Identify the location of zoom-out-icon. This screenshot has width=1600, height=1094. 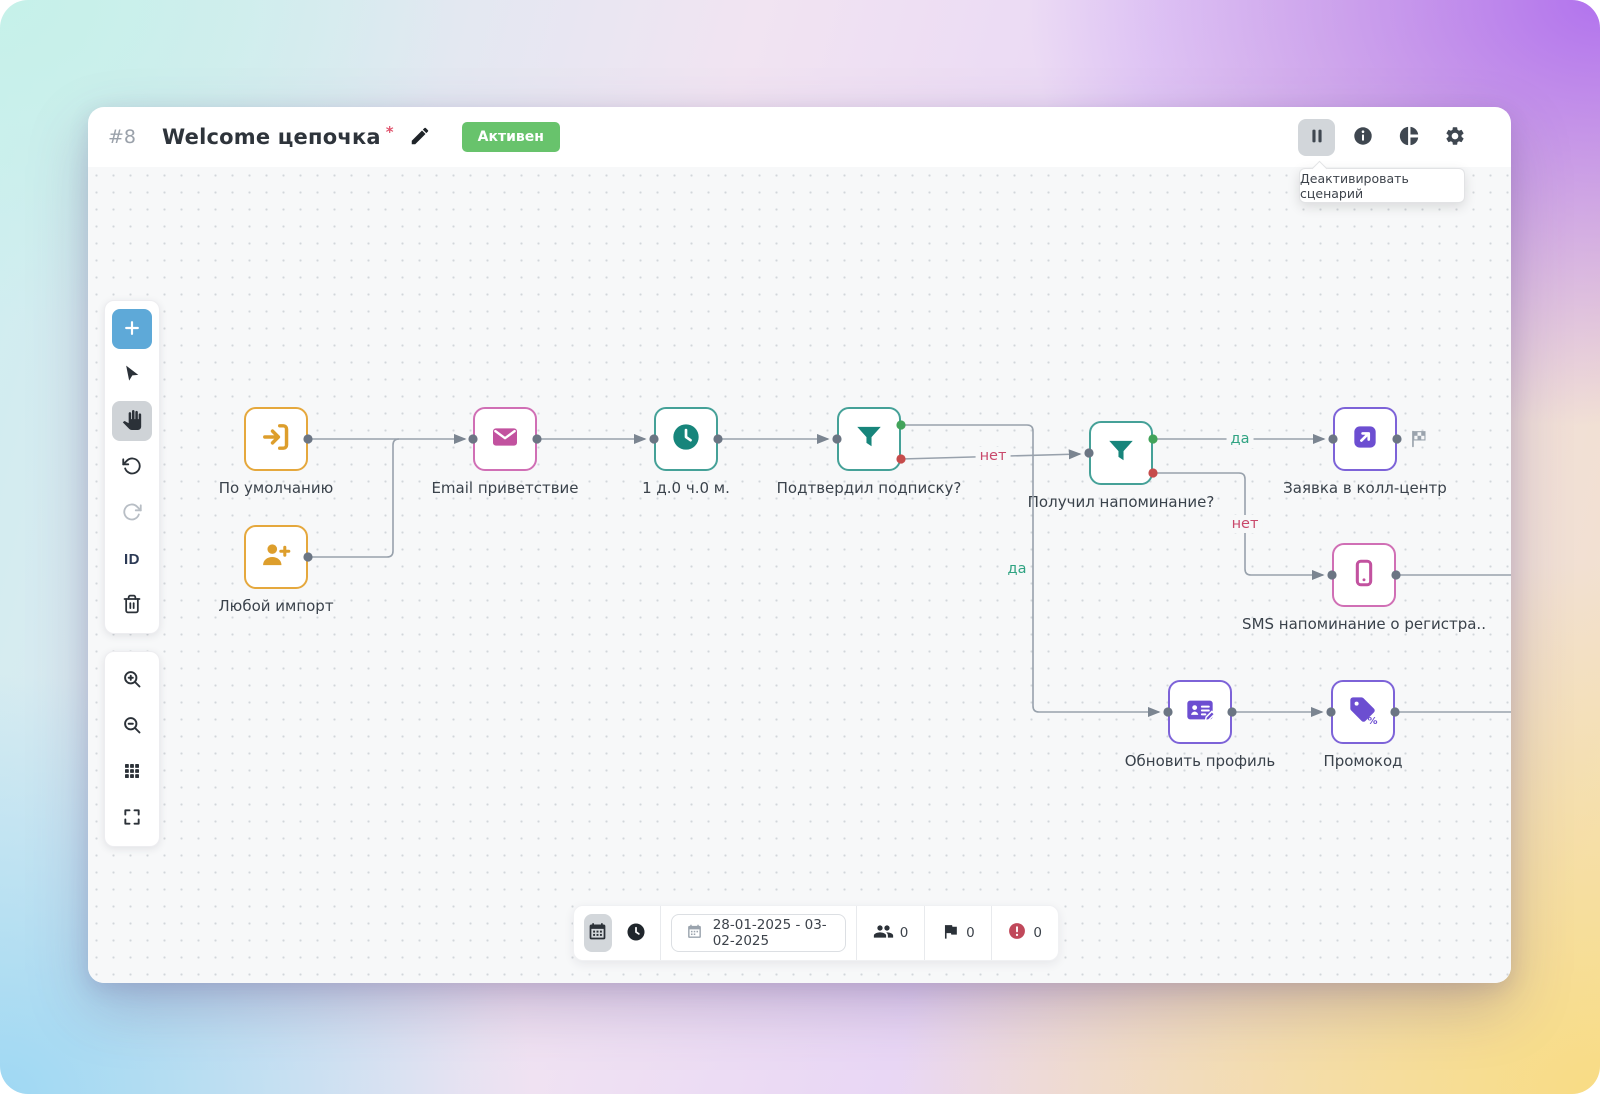
(132, 726).